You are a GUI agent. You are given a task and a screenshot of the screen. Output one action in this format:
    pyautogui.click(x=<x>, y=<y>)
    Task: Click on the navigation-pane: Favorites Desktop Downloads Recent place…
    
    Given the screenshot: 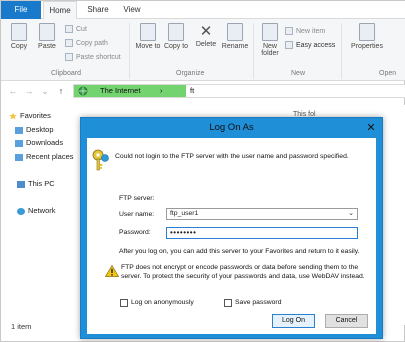 What is the action you would take?
    pyautogui.click(x=41, y=215)
    